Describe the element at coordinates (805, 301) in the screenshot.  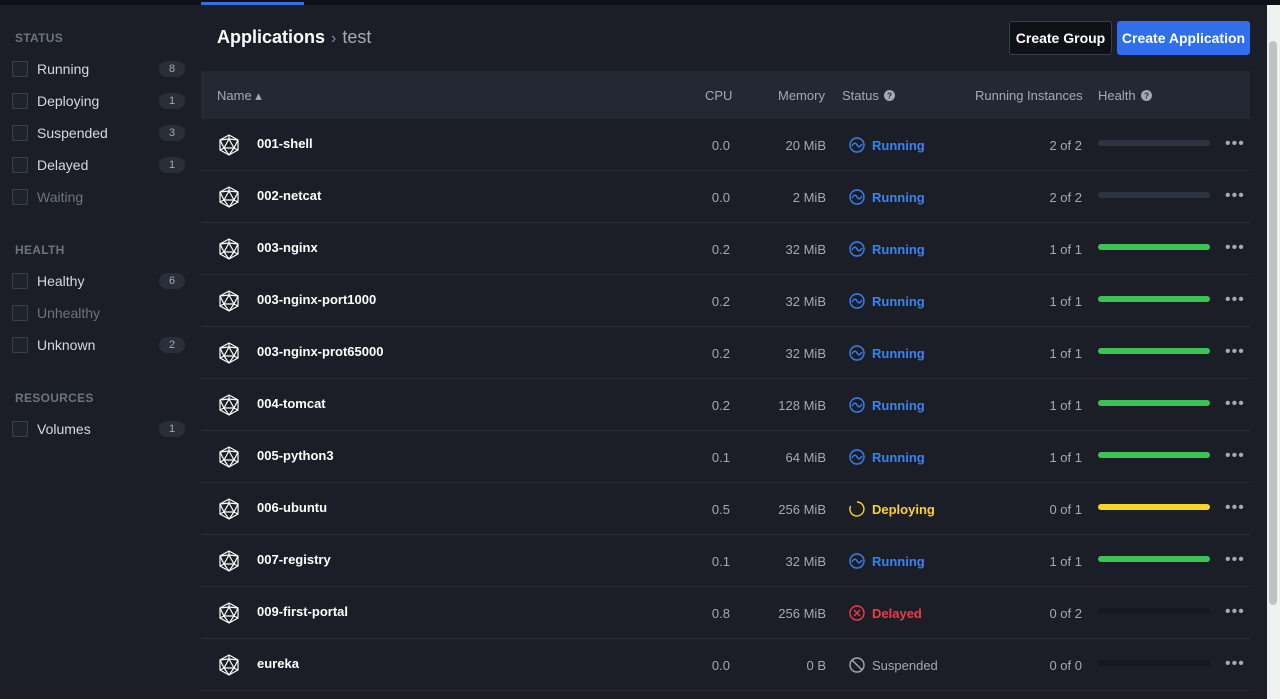
I see `memory-value: 32 MiB` at that location.